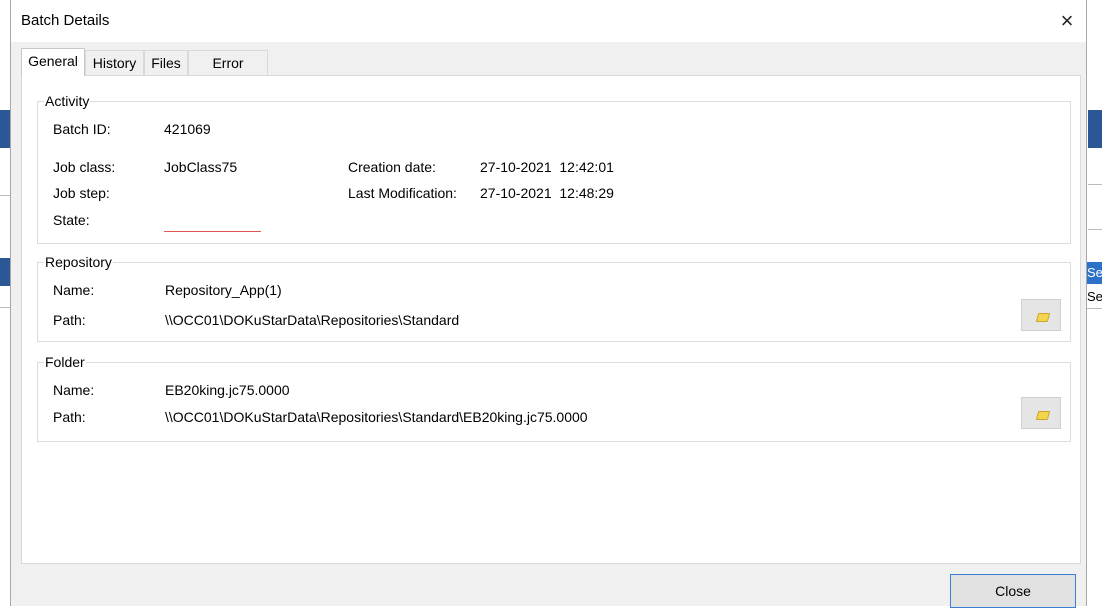 This screenshot has width=1102, height=608. I want to click on folder-path-label: Path:, so click(69, 417).